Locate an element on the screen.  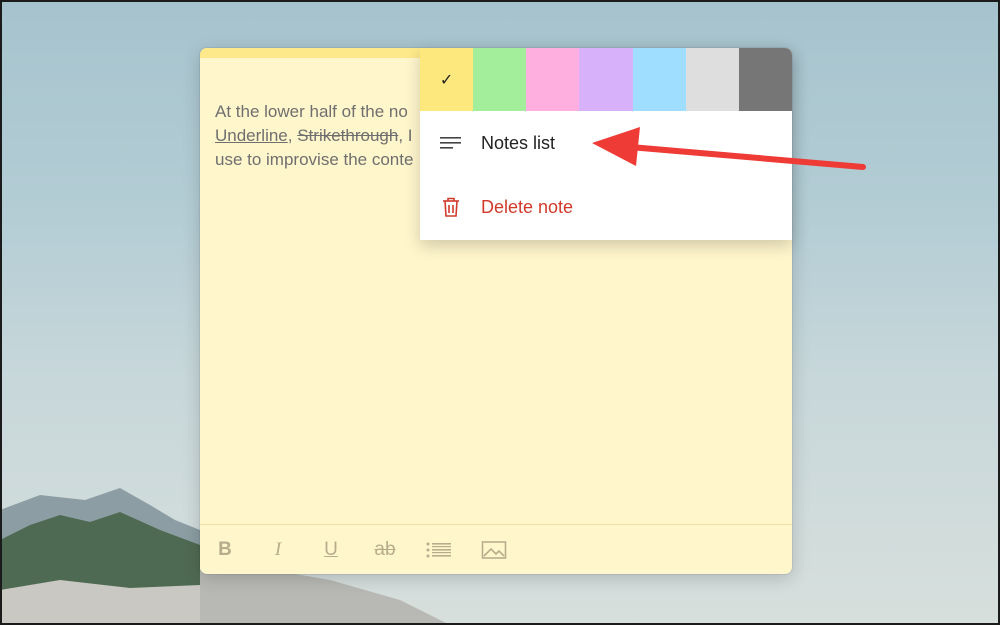
bullet-list-icon is located at coordinates (438, 550).